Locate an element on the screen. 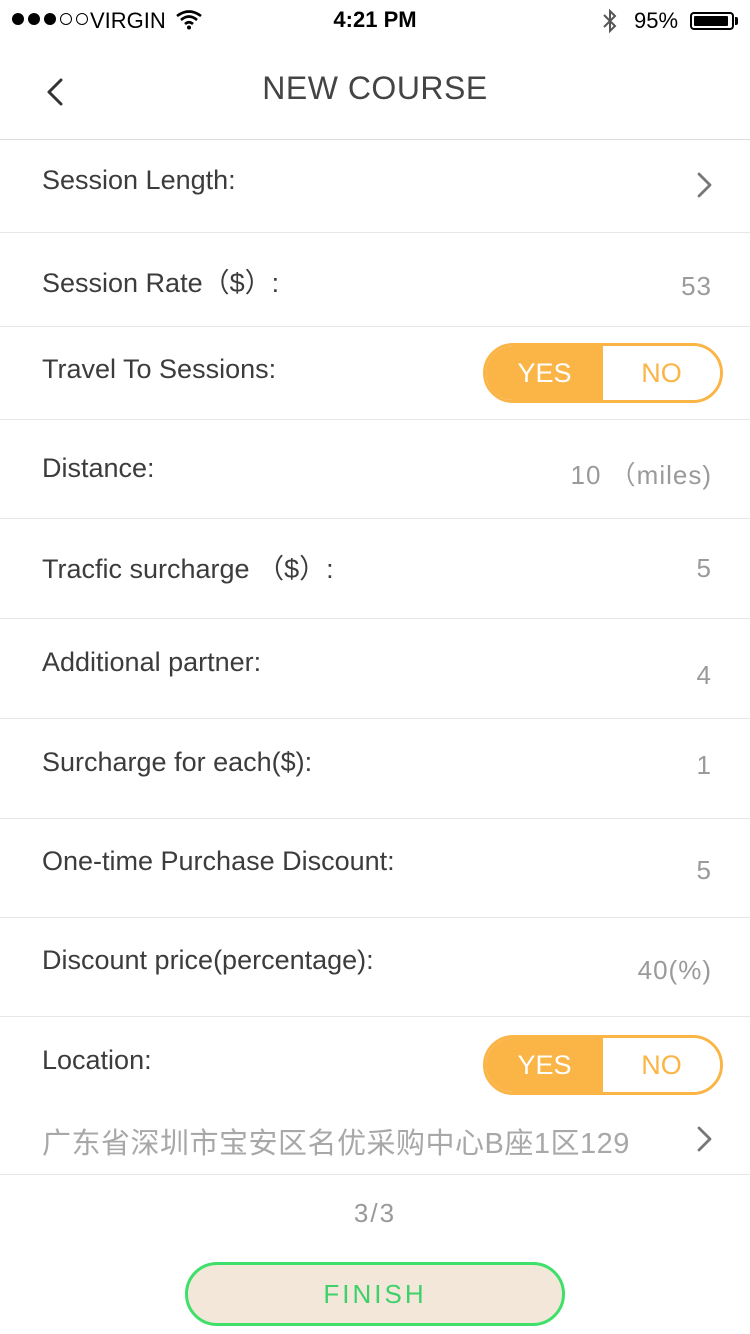 The image size is (750, 1334). location-toggle: YES NO is located at coordinates (603, 1065).